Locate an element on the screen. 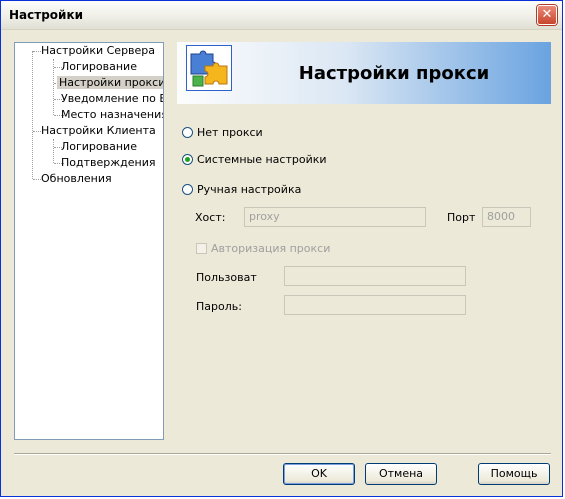 This screenshot has height=499, width=565. tree-item-label: Уведомление по E-ma is located at coordinates (112, 98).